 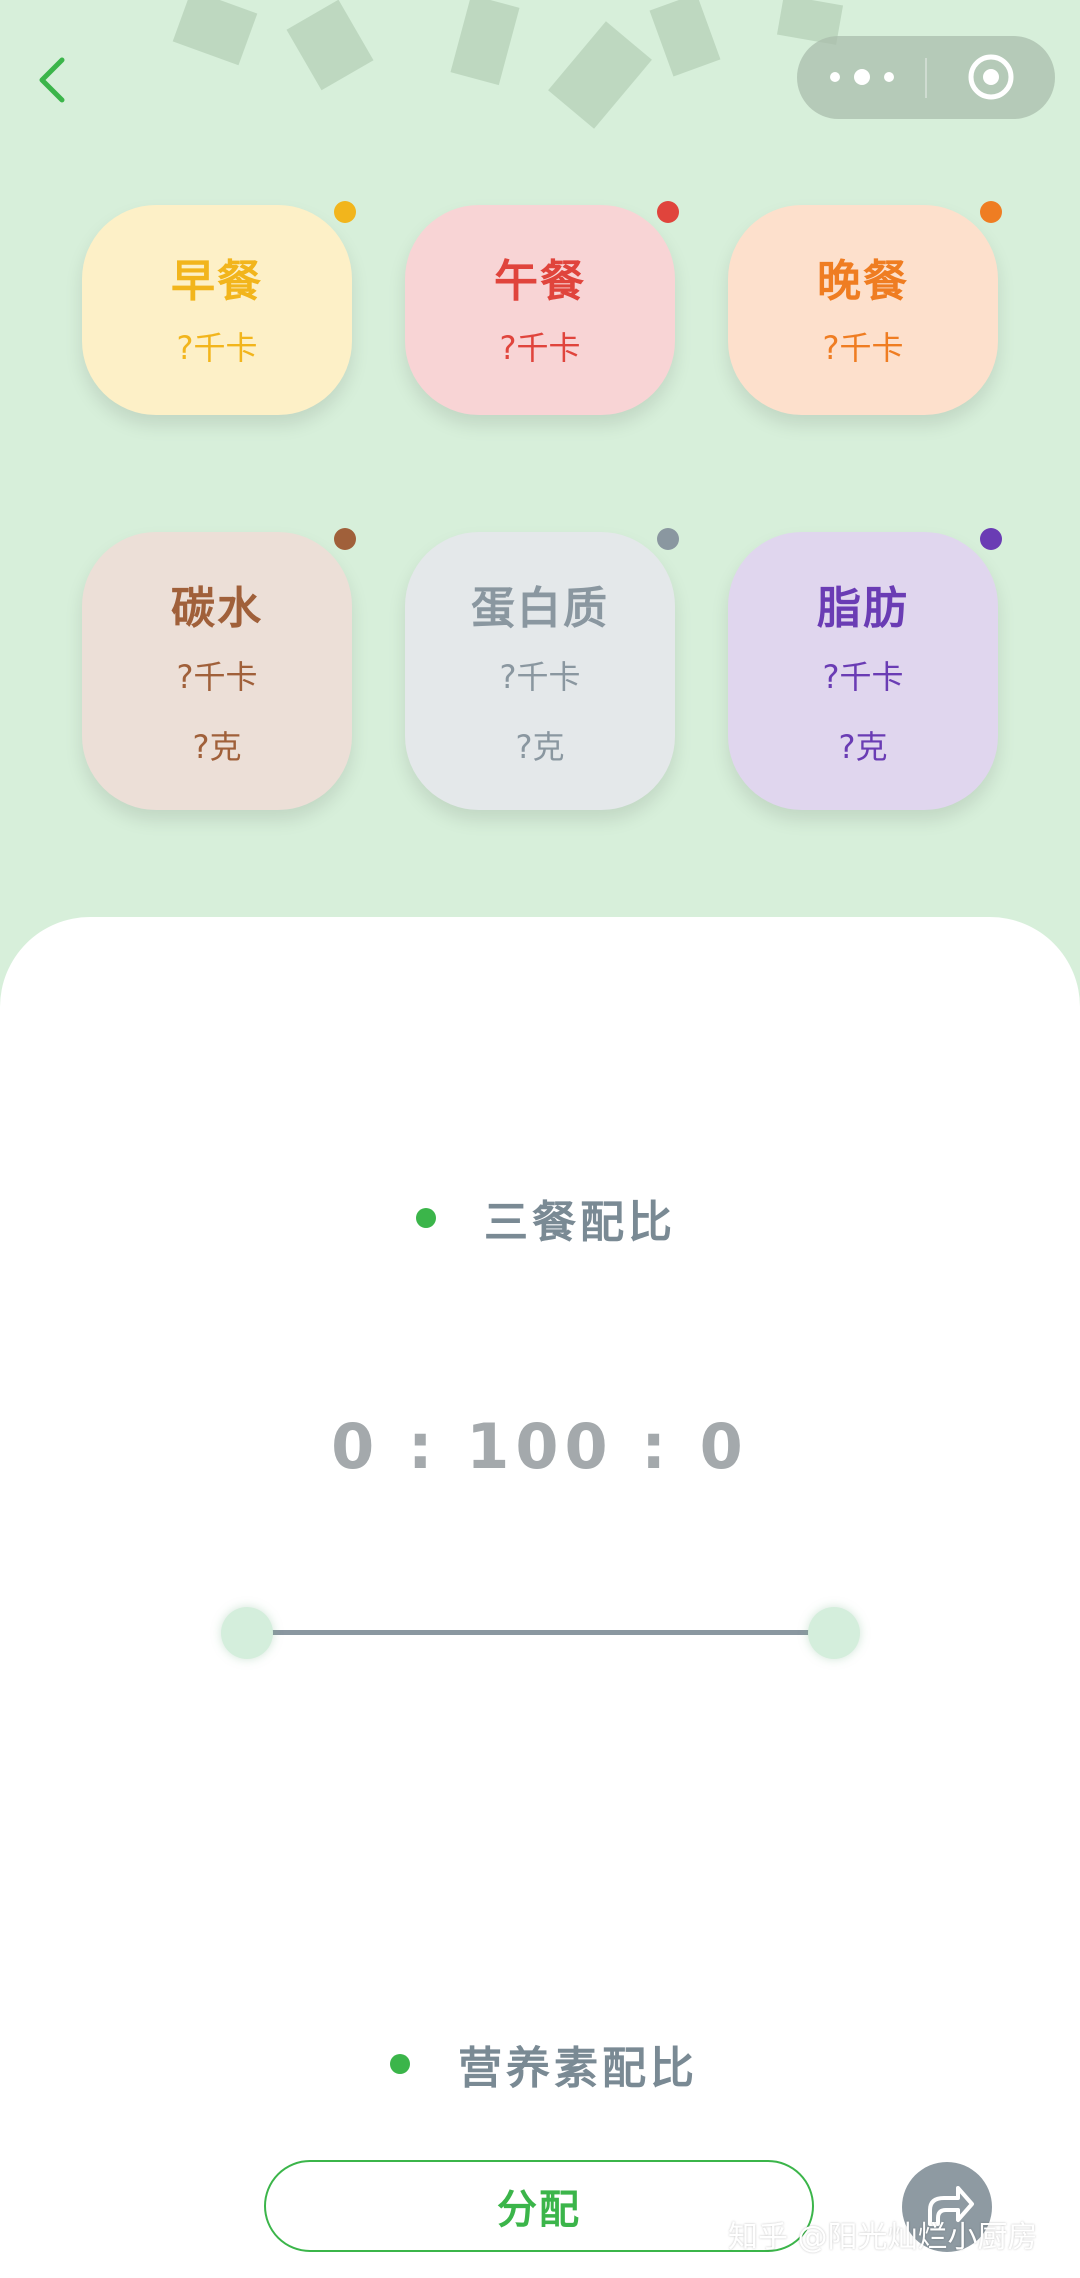 I want to click on watermark-text: 知乎 @阳光灿烂小厨房, so click(x=883, y=2237).